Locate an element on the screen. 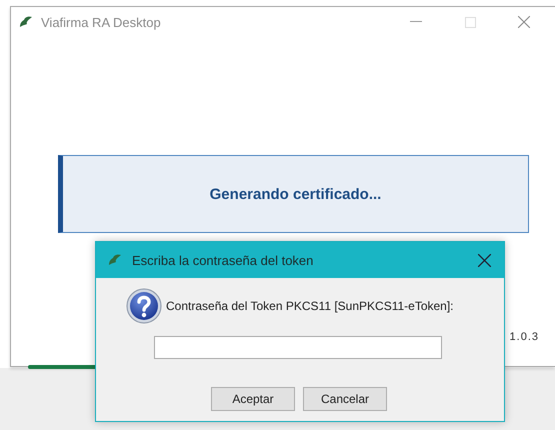  minimize-icon is located at coordinates (416, 22).